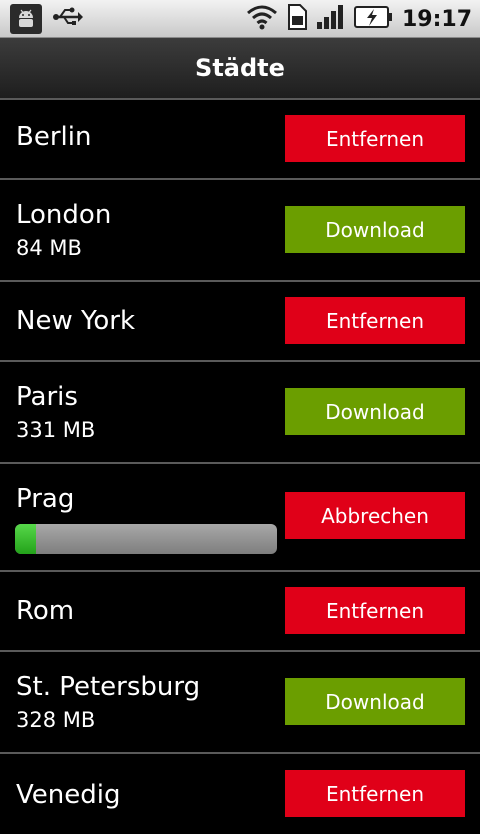  I want to click on title-bar: Städte, so click(240, 69).